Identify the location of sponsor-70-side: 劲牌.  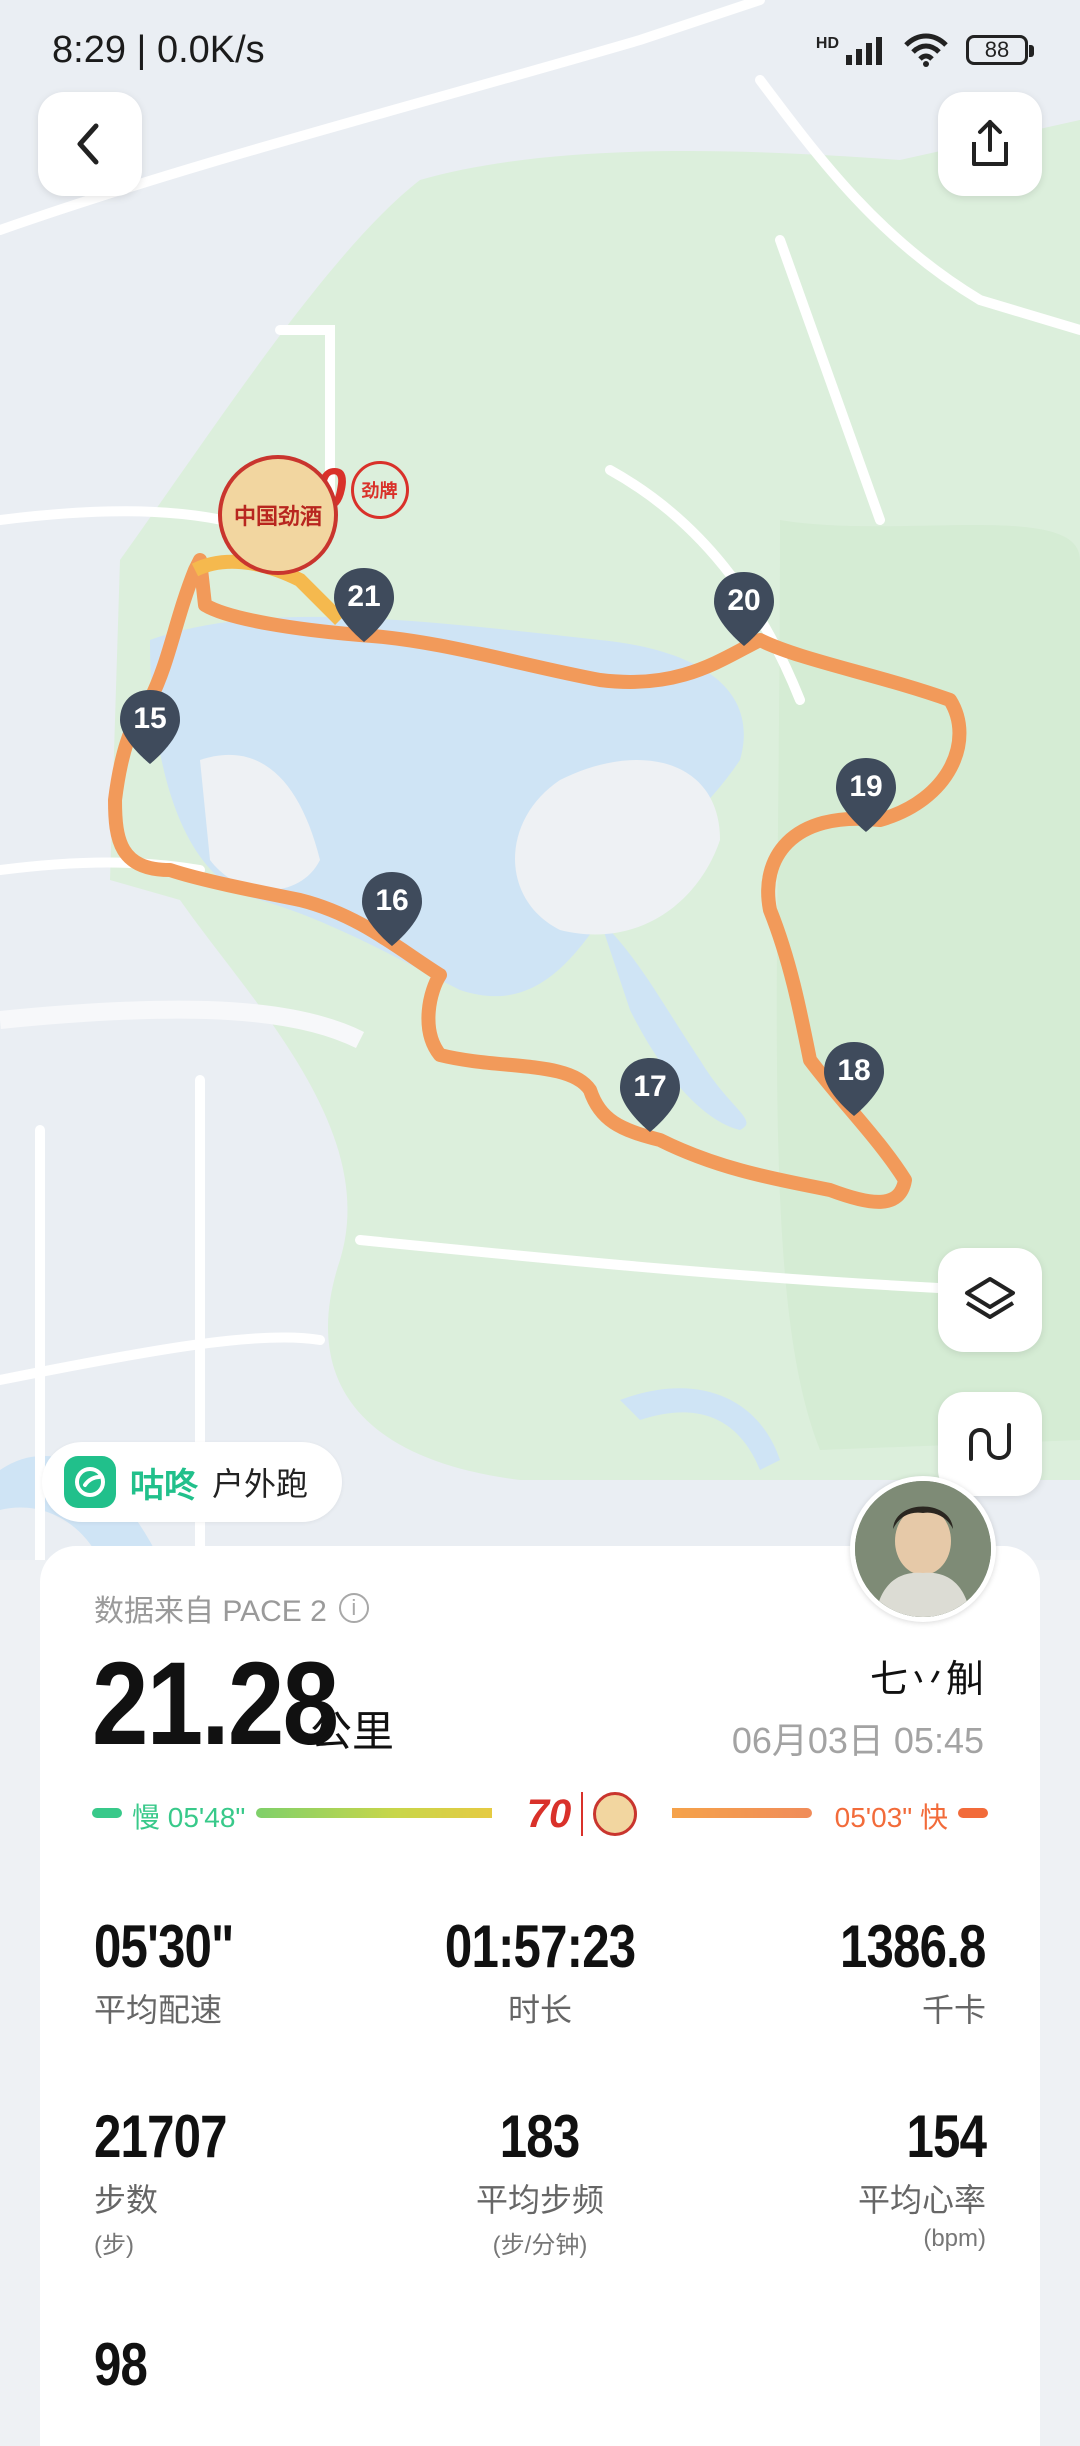
(379, 489).